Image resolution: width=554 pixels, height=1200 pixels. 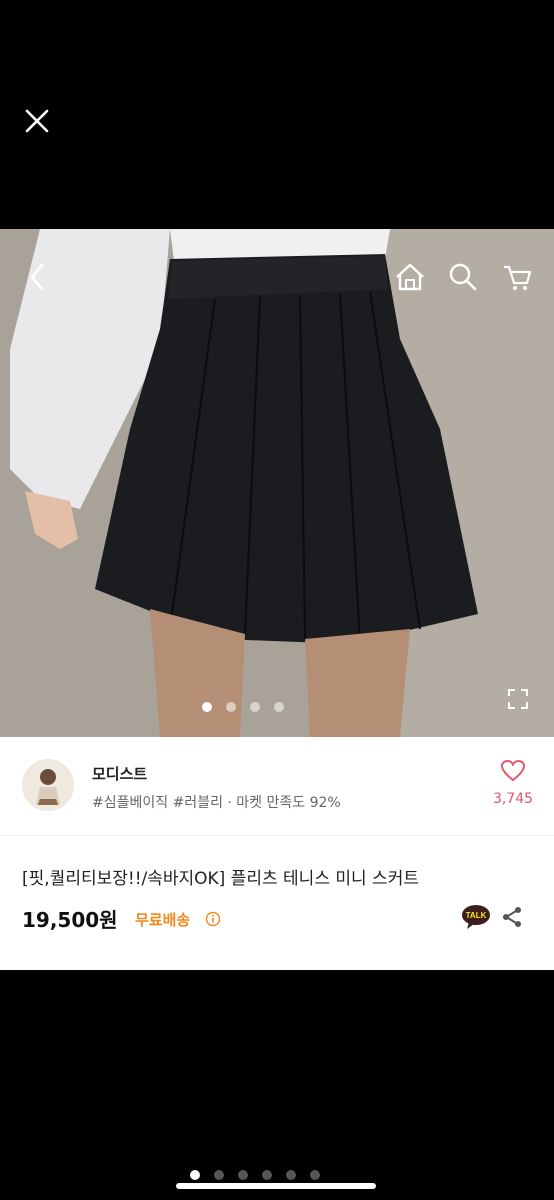 I want to click on product-title: [핏,퀄리티보장!!/속바지OK] 플리츠 테니스 미니 스커트, so click(x=220, y=879).